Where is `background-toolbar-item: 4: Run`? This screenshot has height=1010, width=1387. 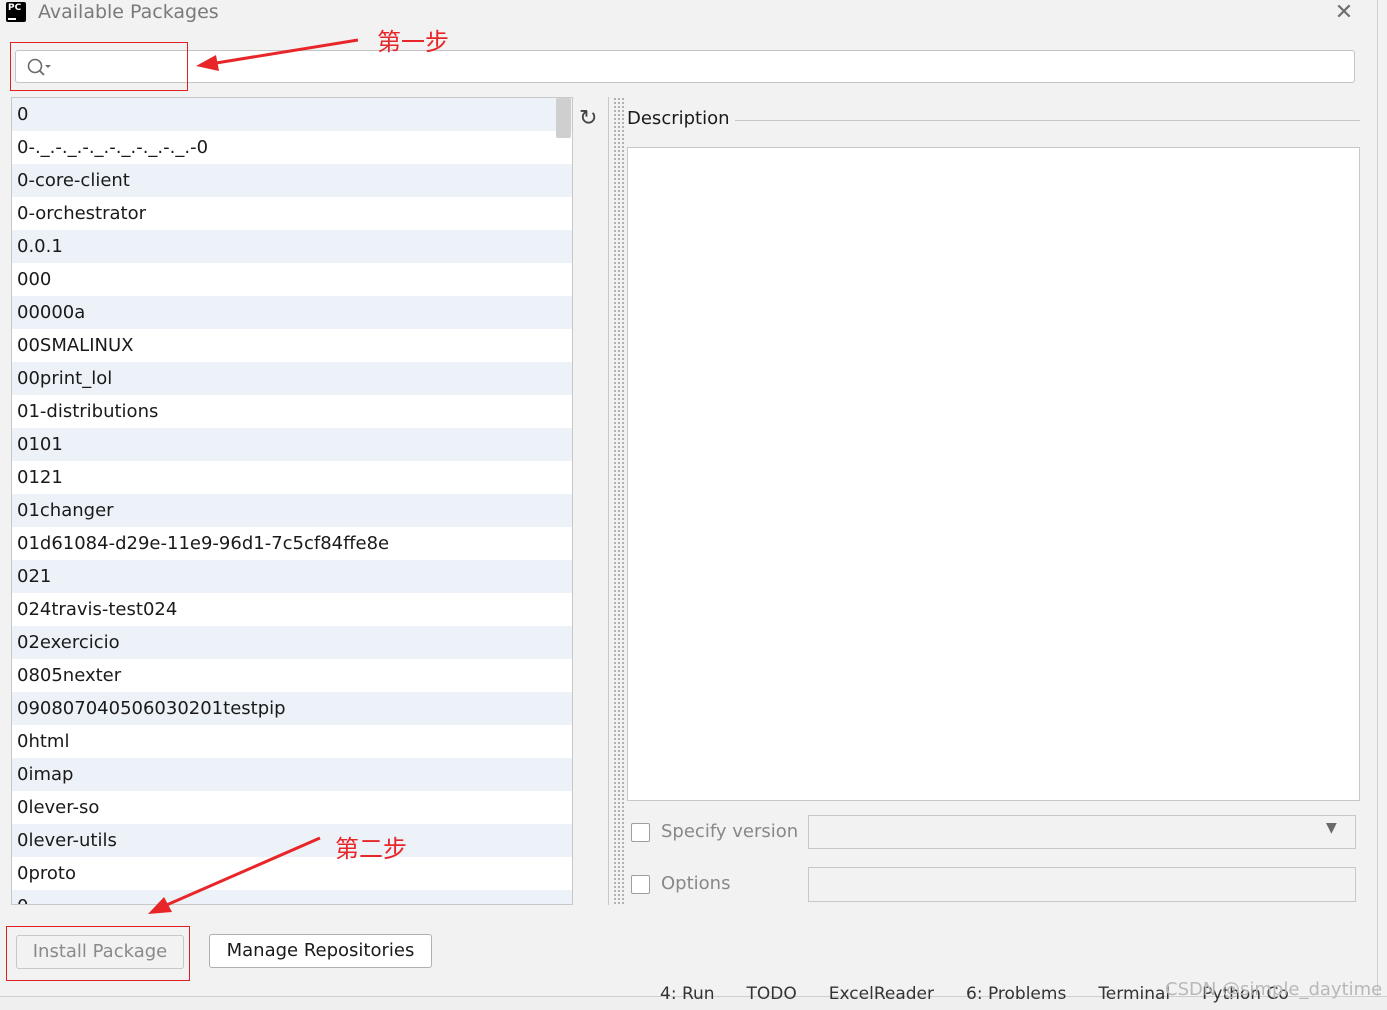 background-toolbar-item: 4: Run is located at coordinates (687, 994).